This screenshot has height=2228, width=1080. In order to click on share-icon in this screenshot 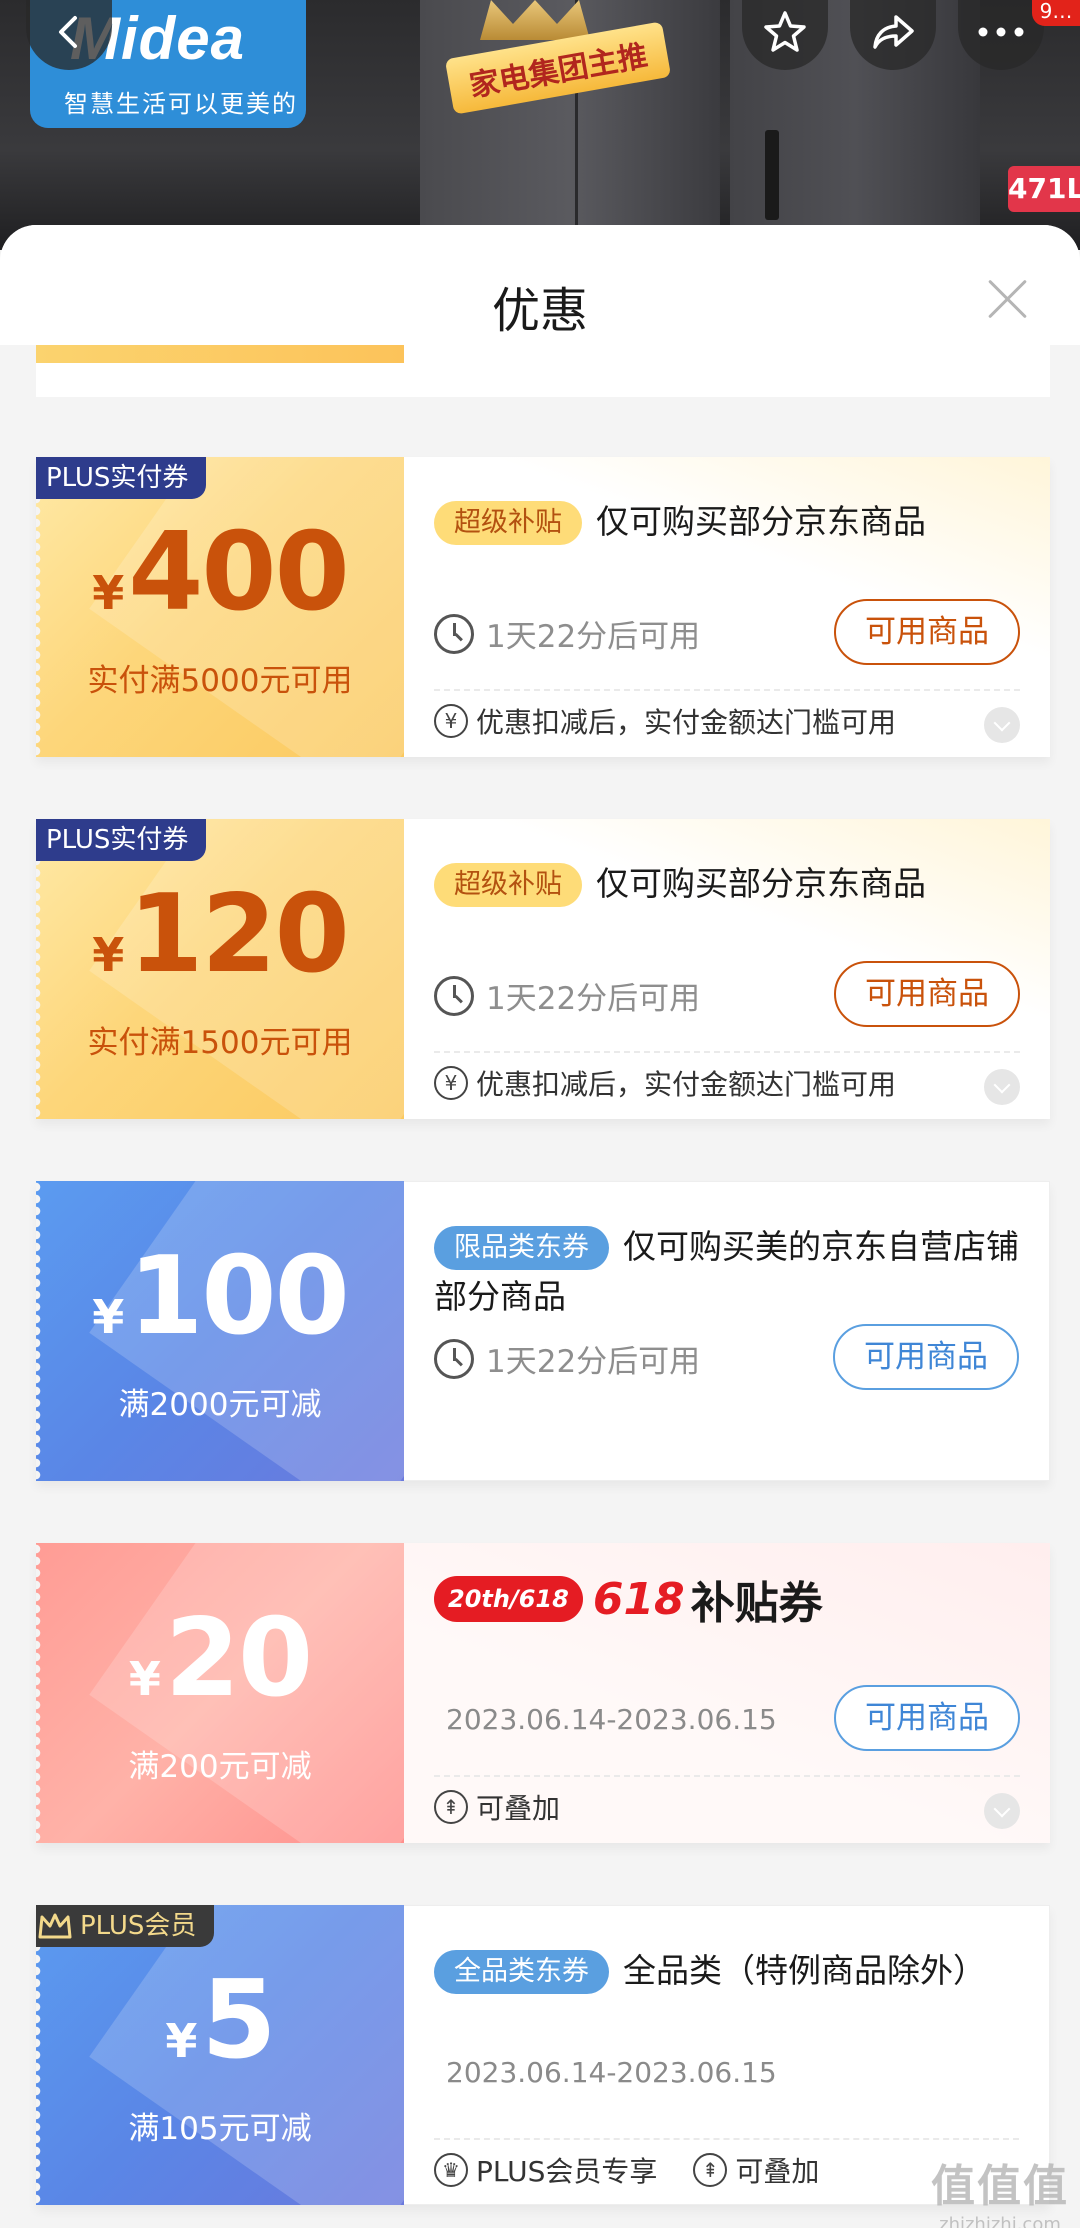, I will do `click(893, 32)`.